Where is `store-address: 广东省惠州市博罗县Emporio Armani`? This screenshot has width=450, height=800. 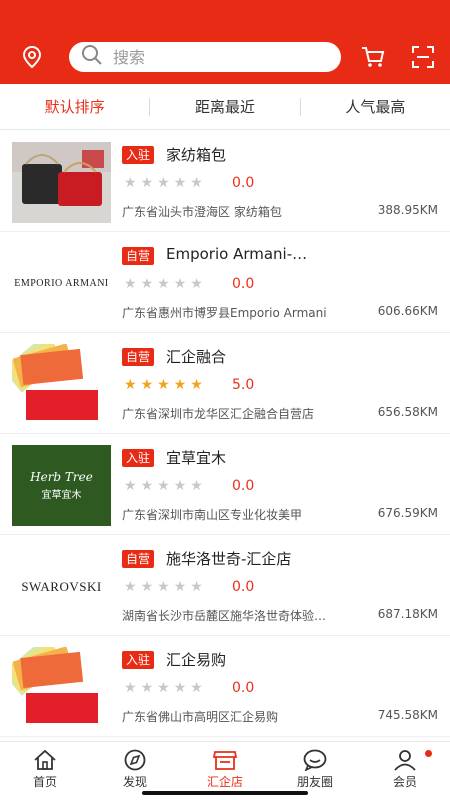 store-address: 广东省惠州市博罗县Emporio Armani is located at coordinates (224, 313).